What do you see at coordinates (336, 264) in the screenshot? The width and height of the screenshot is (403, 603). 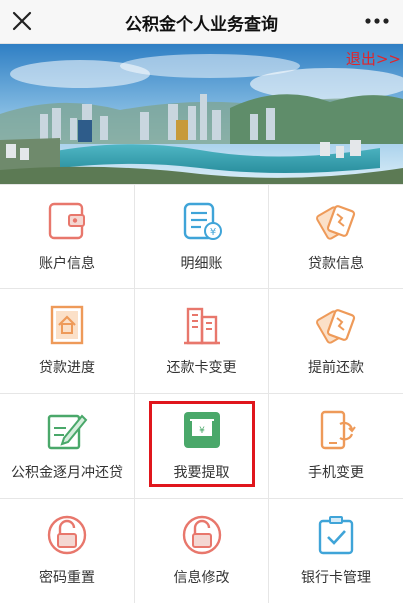 I see `menu-item-label: 贷款信息` at bounding box center [336, 264].